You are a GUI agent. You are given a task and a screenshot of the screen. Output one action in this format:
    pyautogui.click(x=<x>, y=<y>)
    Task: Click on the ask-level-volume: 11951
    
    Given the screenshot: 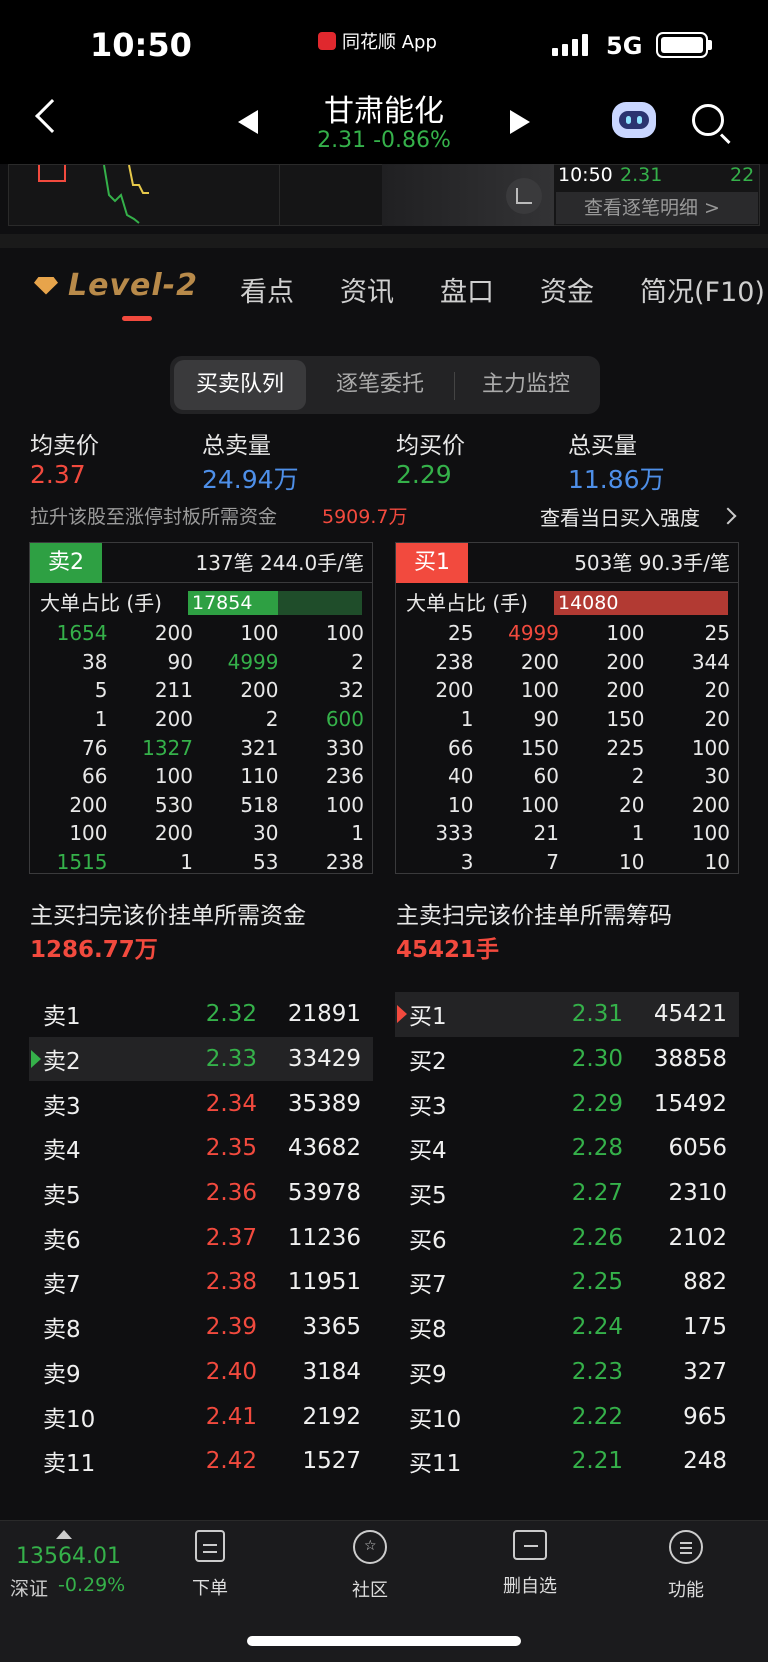 What is the action you would take?
    pyautogui.click(x=324, y=1282)
    